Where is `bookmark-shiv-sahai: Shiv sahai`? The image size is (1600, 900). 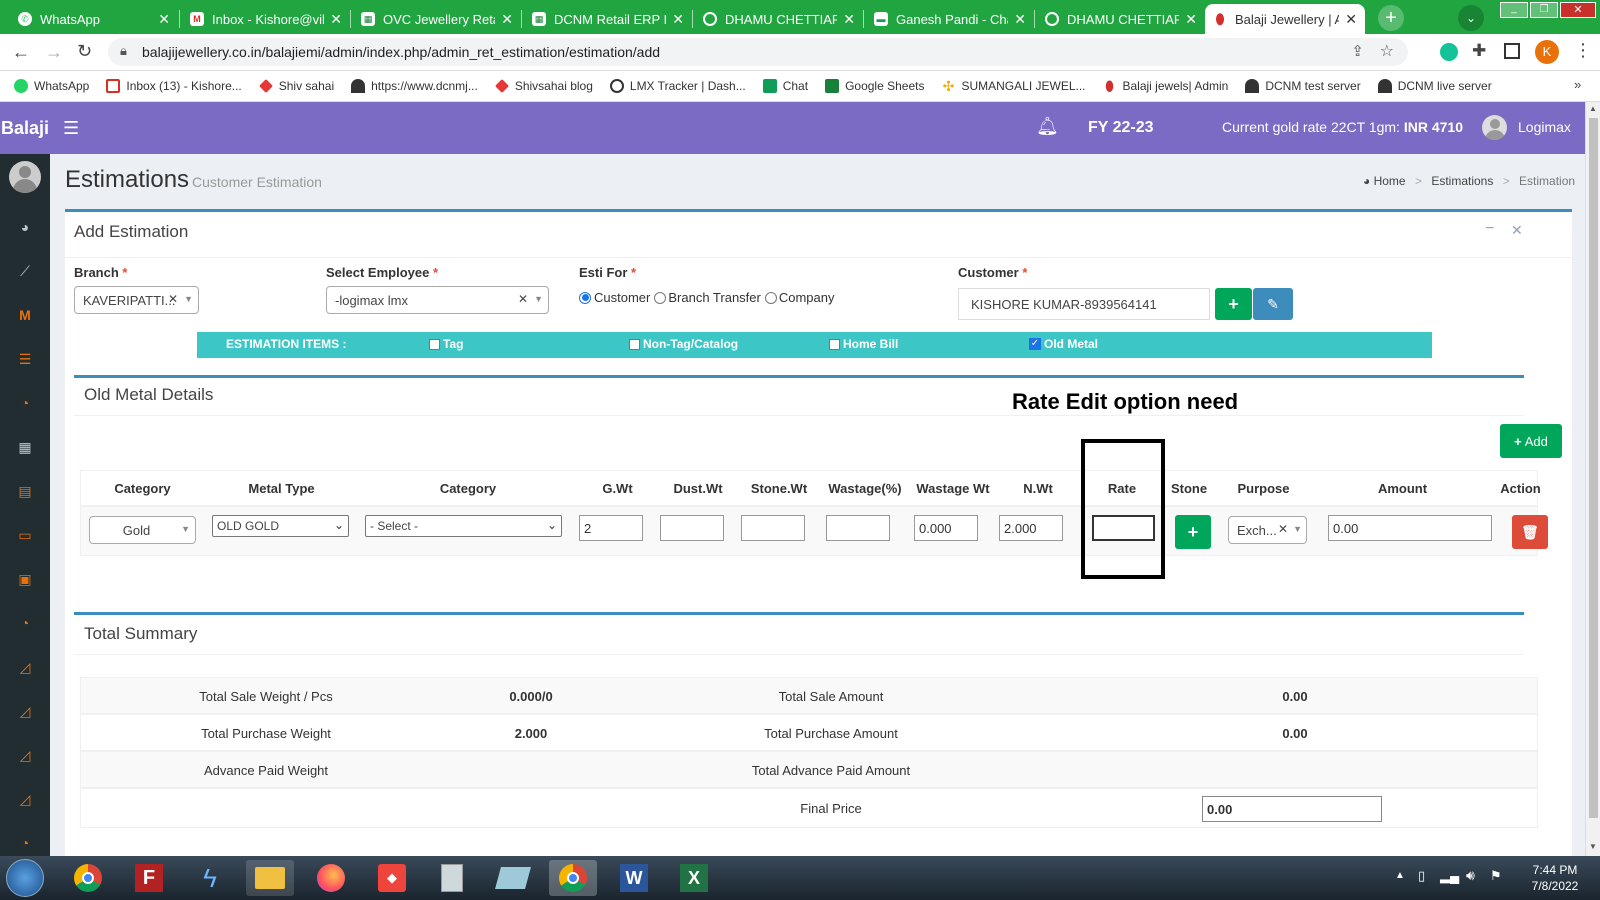 bookmark-shiv-sahai: Shiv sahai is located at coordinates (296, 86).